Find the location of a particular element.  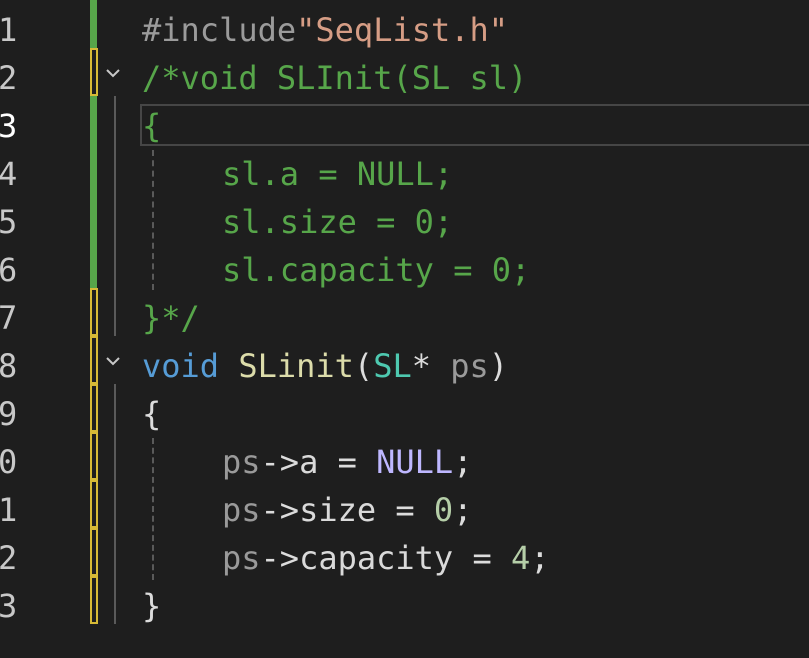

code-text: void SLinit(SL* ps) is located at coordinates (325, 366).